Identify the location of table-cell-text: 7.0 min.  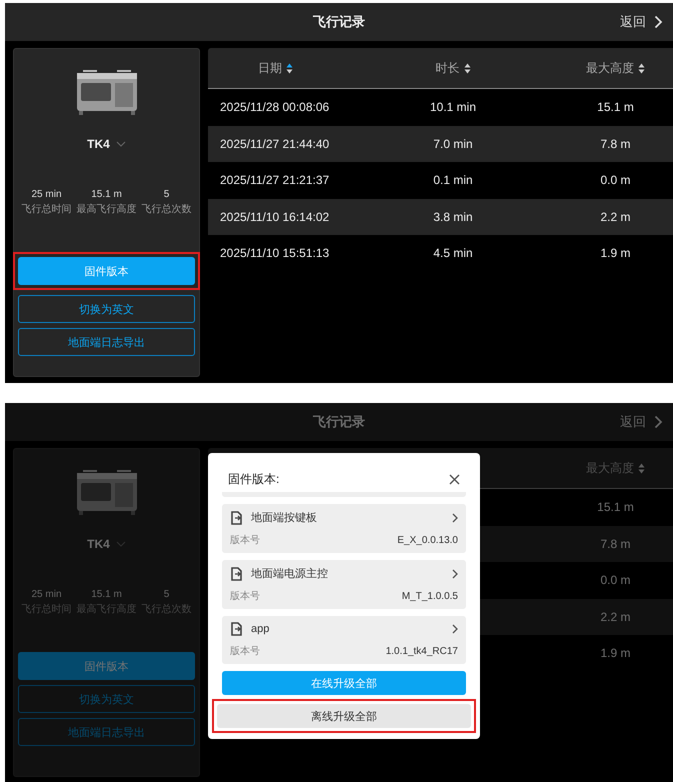
(453, 143).